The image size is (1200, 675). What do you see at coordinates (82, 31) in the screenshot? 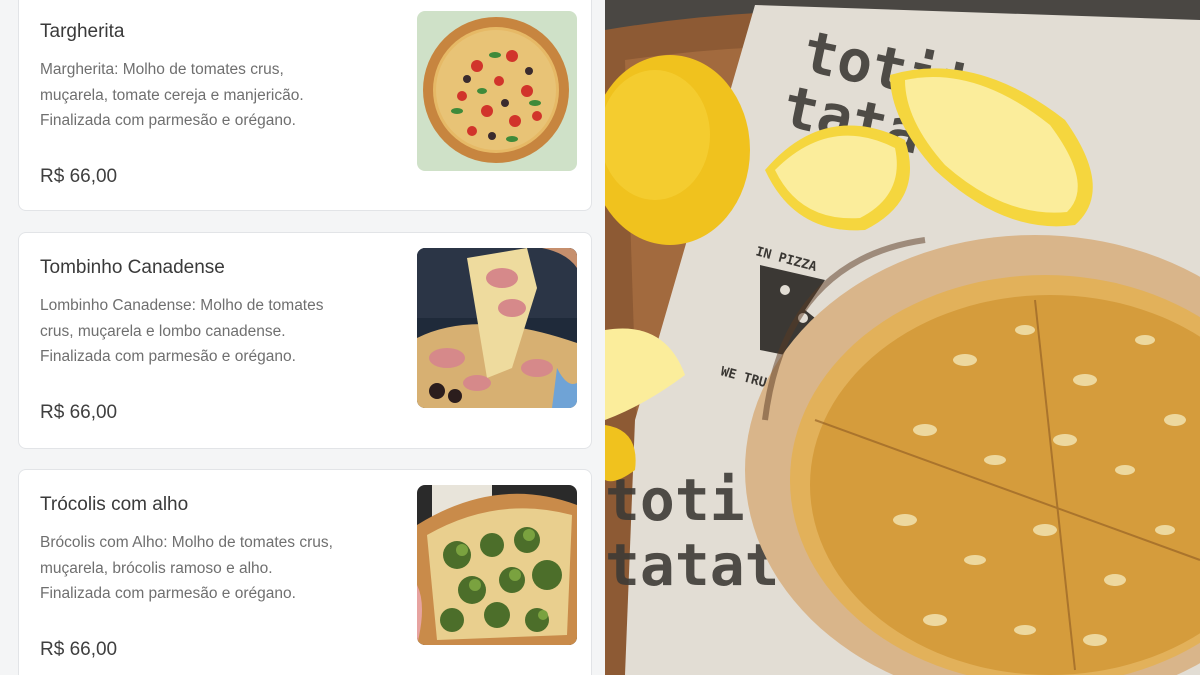
I see `menu-item-name: Targherita` at bounding box center [82, 31].